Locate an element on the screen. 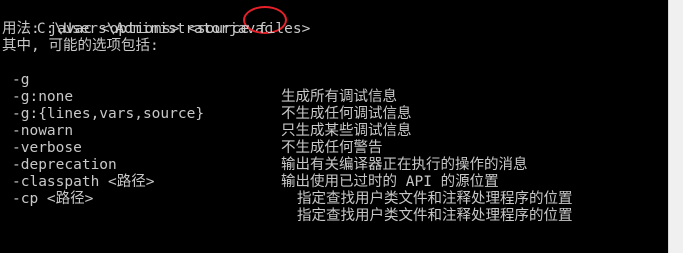 The image size is (683, 253). usage-line: 用法: javac <options> <source files> is located at coordinates (156, 29).